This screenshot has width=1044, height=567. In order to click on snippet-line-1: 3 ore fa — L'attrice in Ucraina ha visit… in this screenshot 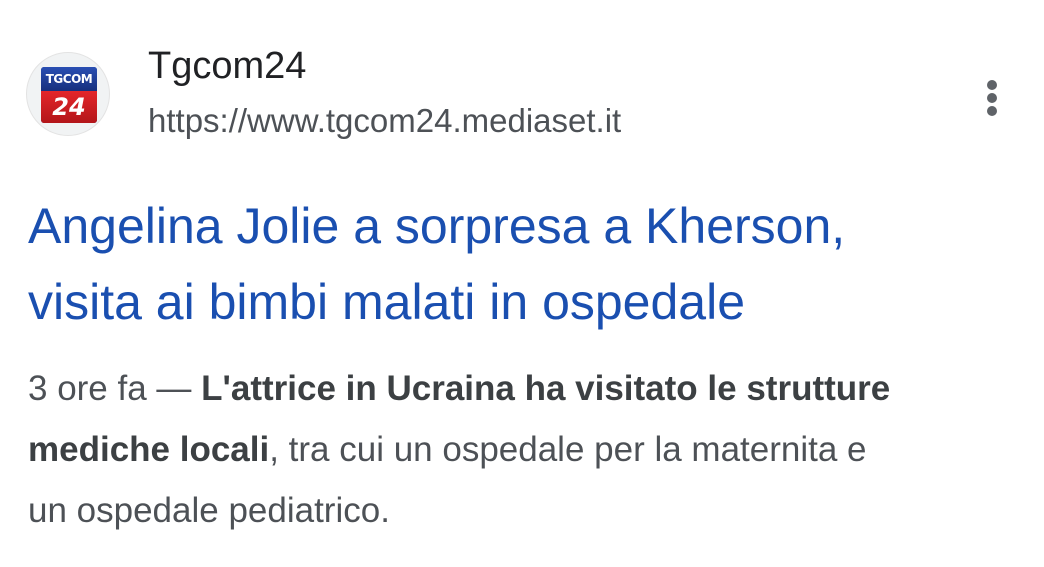, I will do `click(528, 388)`.